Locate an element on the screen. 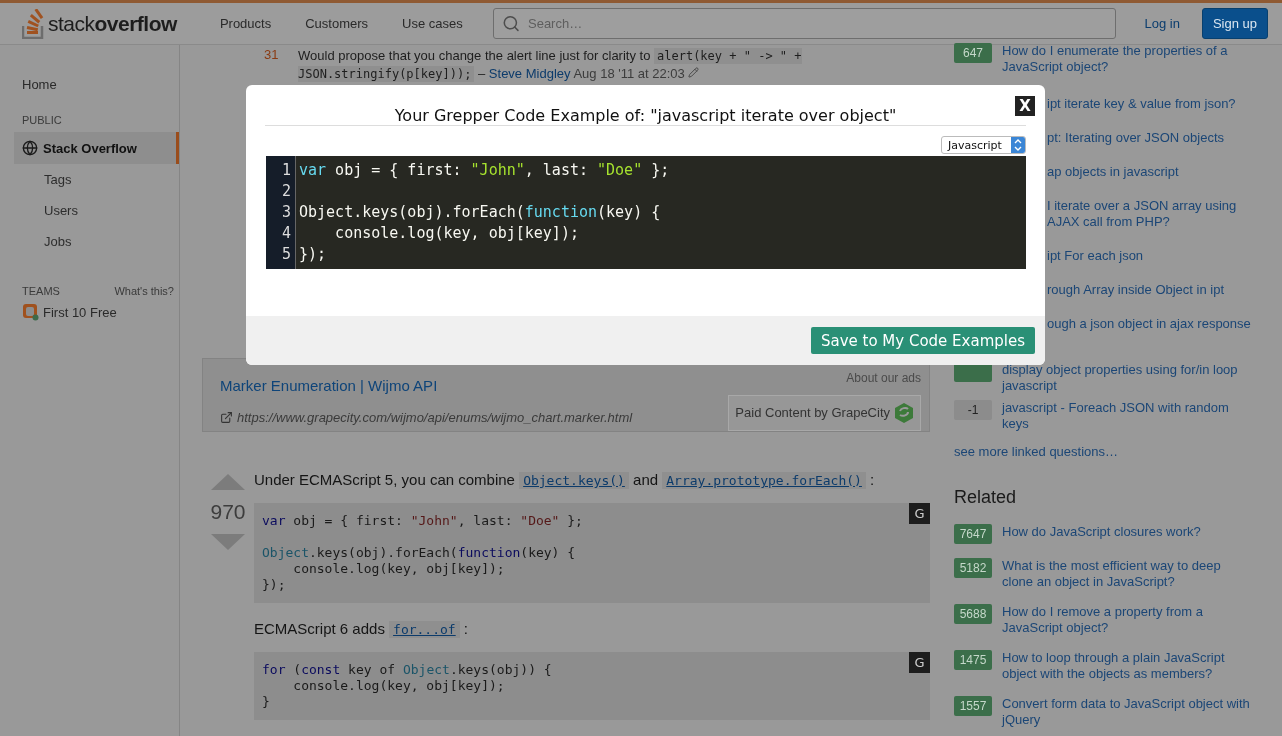 This screenshot has height=736, width=1282. help-link: What's this? is located at coordinates (144, 291).